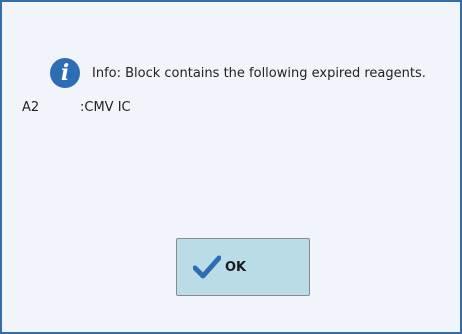 The height and width of the screenshot is (334, 462). I want to click on info-icon: i, so click(65, 73).